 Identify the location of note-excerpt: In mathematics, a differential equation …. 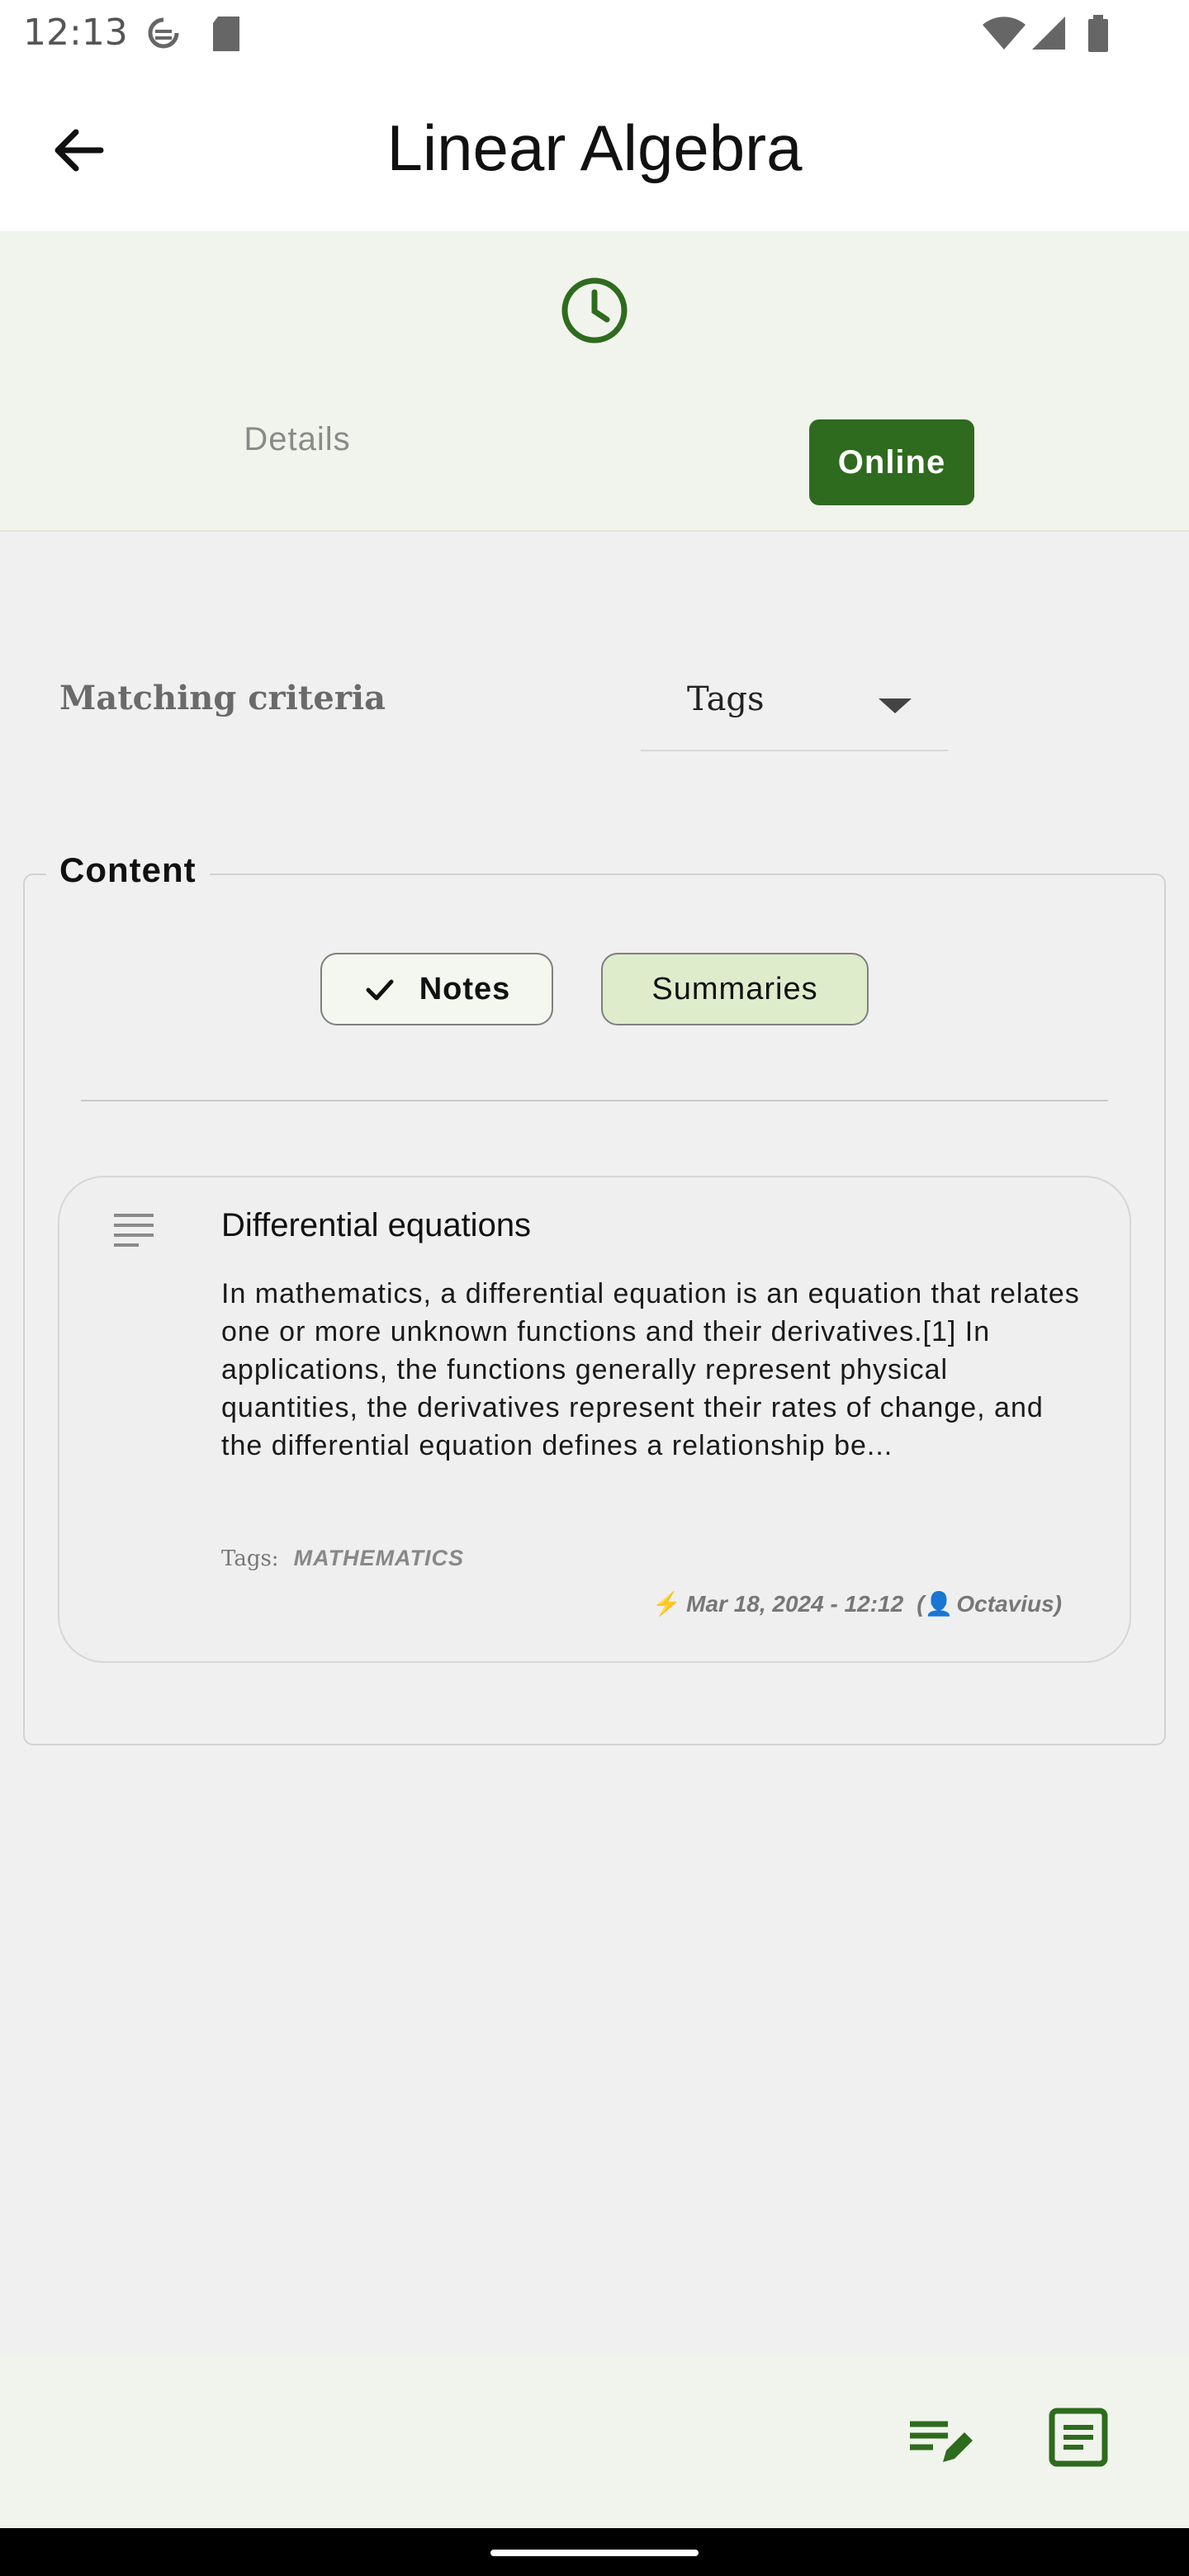
(650, 1369).